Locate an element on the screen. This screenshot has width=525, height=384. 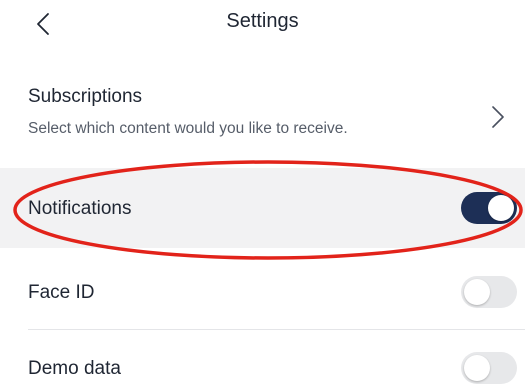
page-title: Settings is located at coordinates (262, 21).